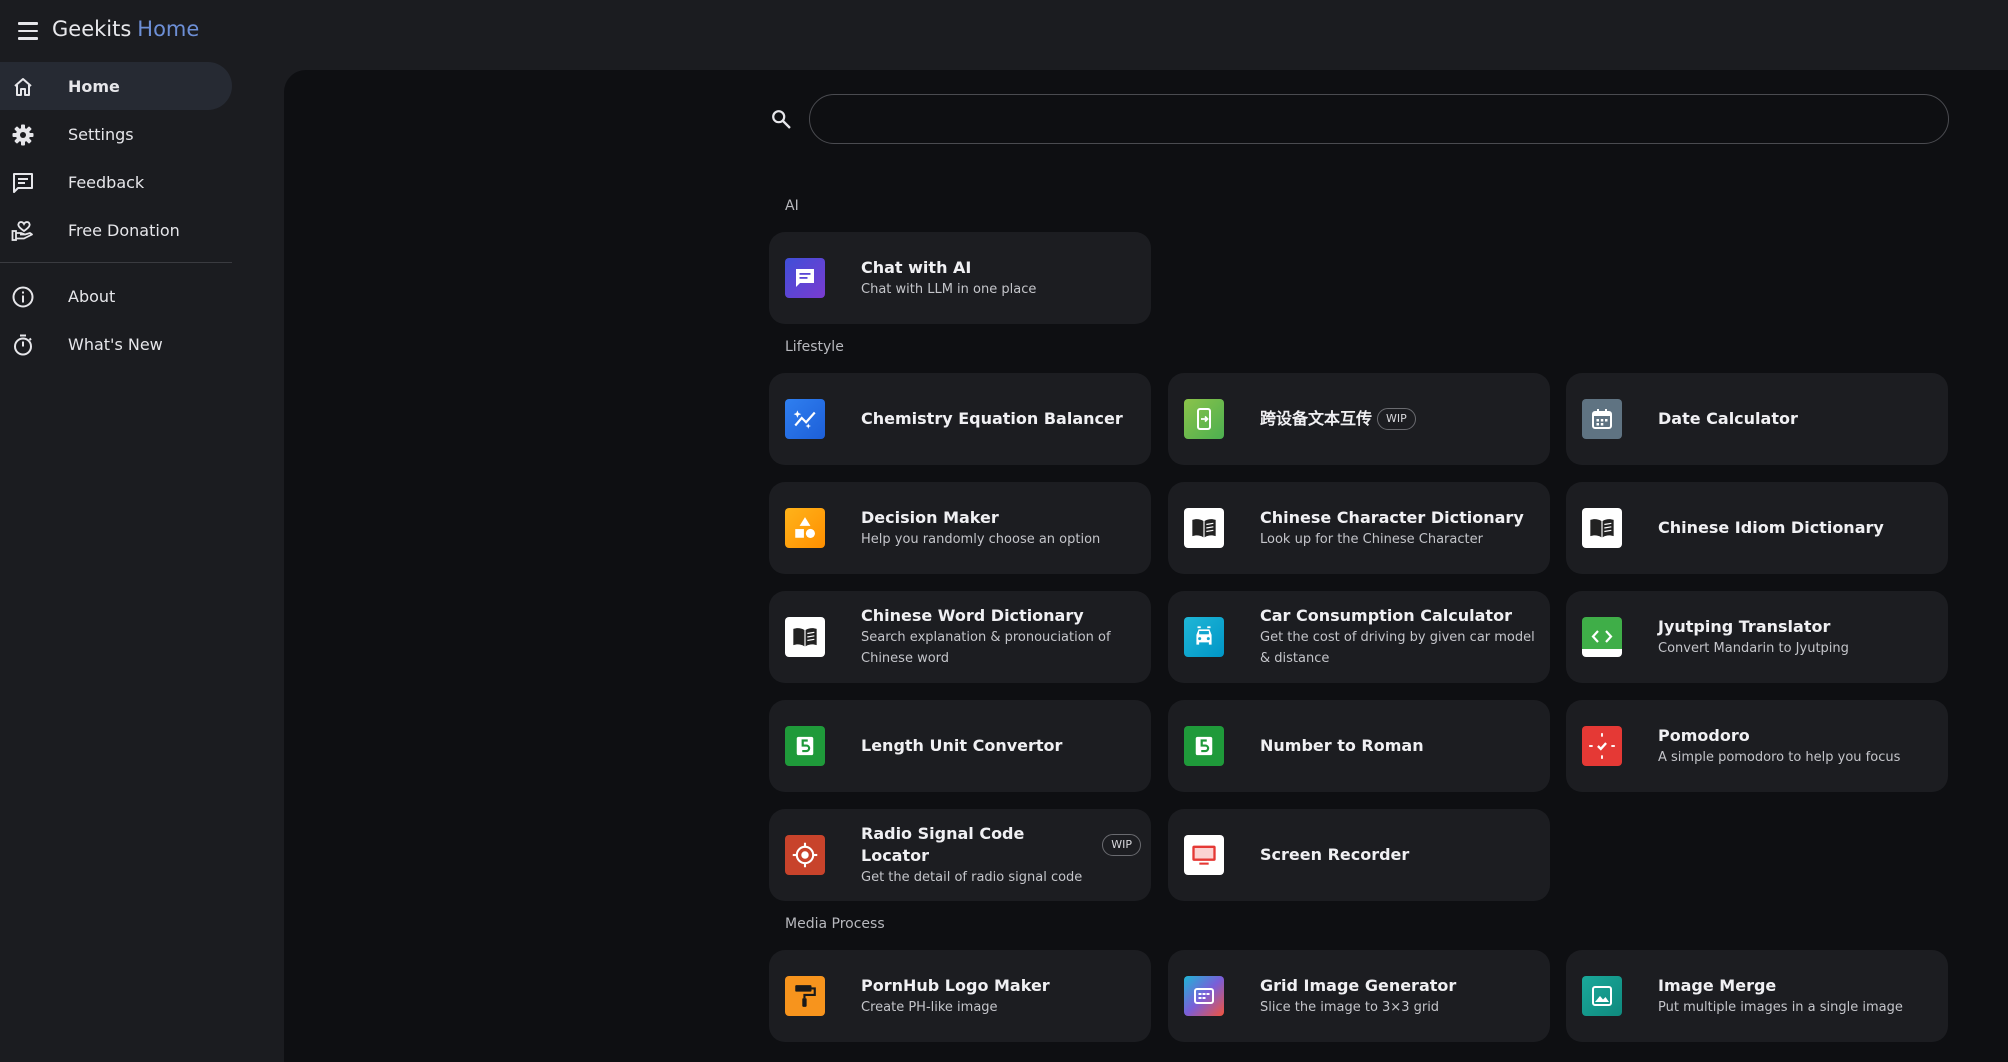 The height and width of the screenshot is (1062, 2008). I want to click on sidebar-item-label: Free Donation, so click(124, 230).